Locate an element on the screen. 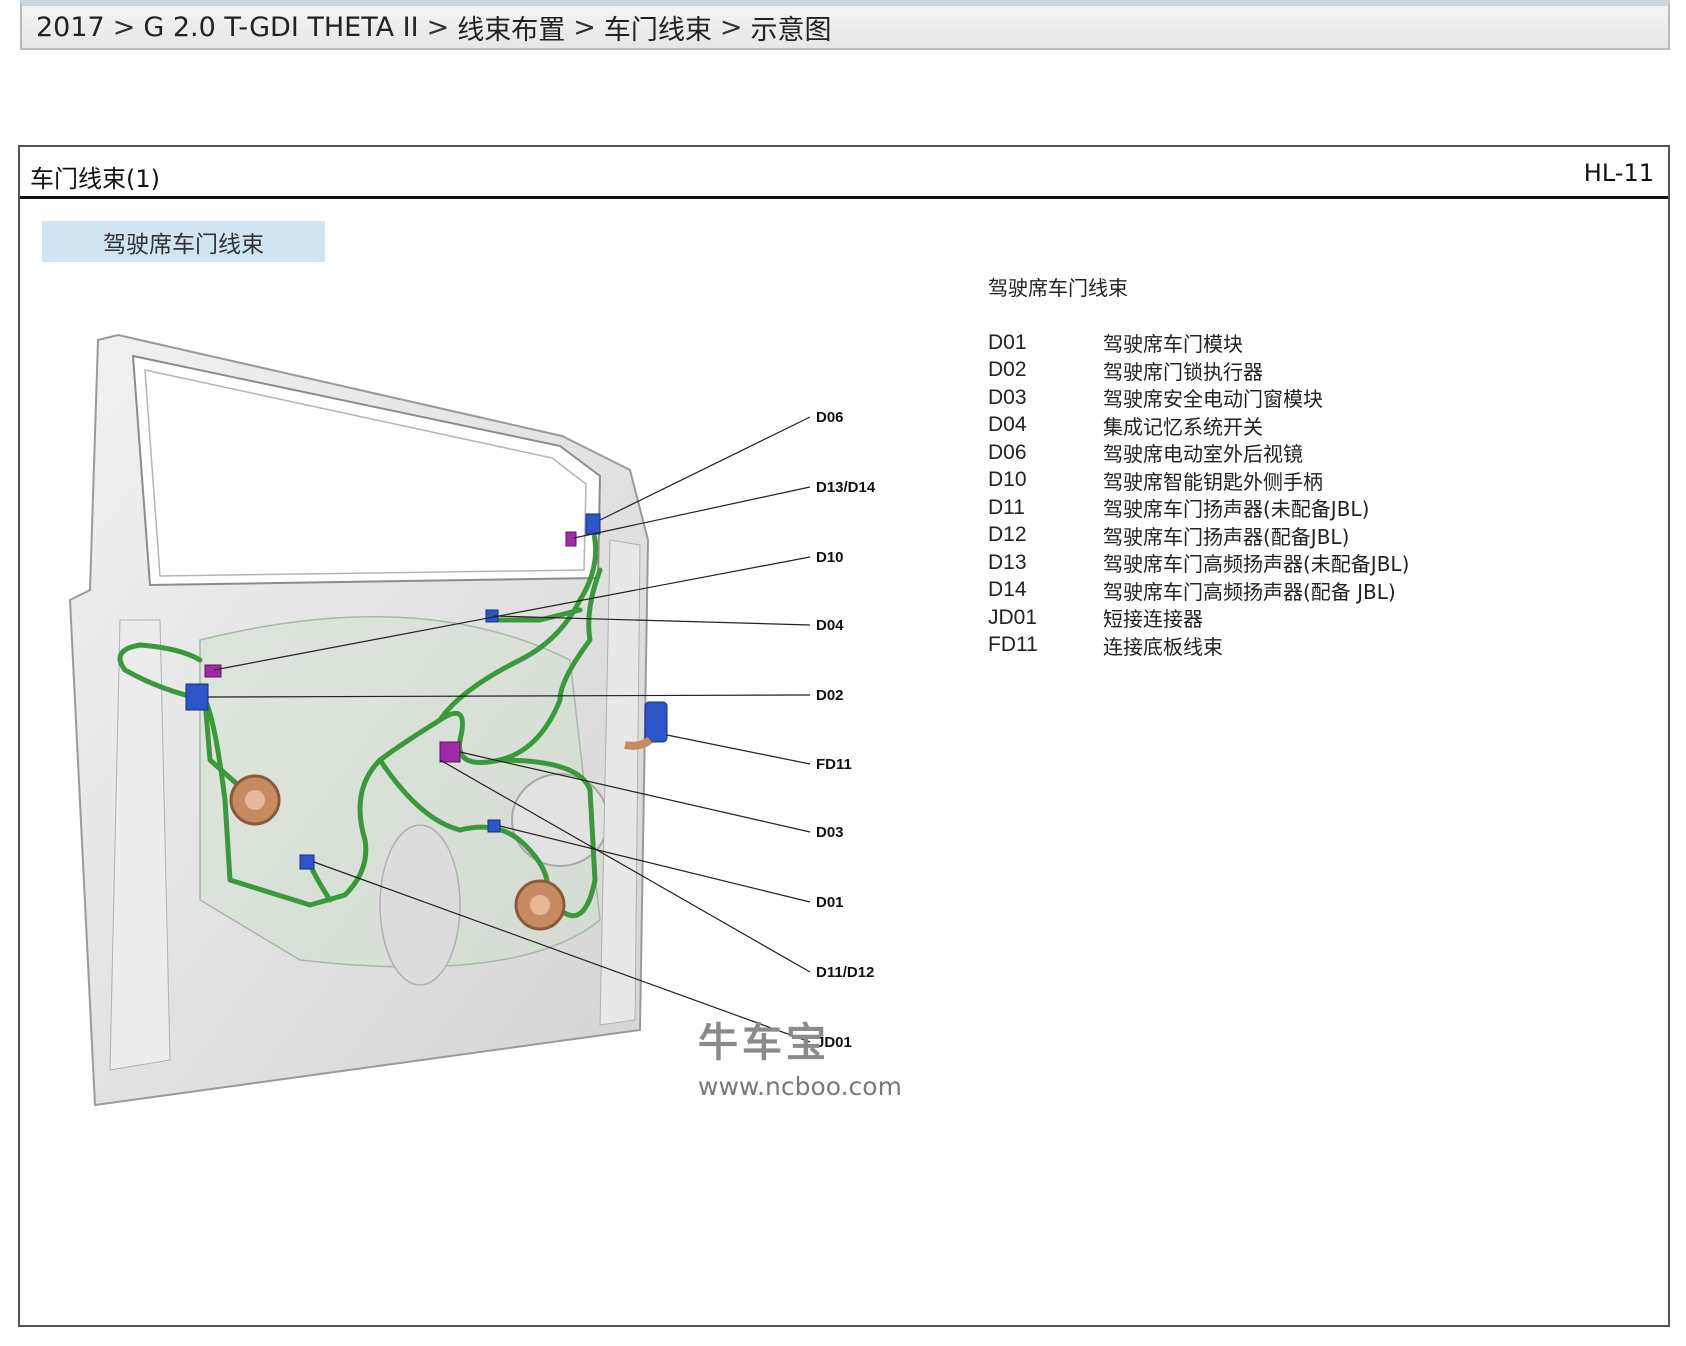 The width and height of the screenshot is (1686, 1346). legend-description: 驾驶席智能钥匙外侧手柄 is located at coordinates (1213, 481).